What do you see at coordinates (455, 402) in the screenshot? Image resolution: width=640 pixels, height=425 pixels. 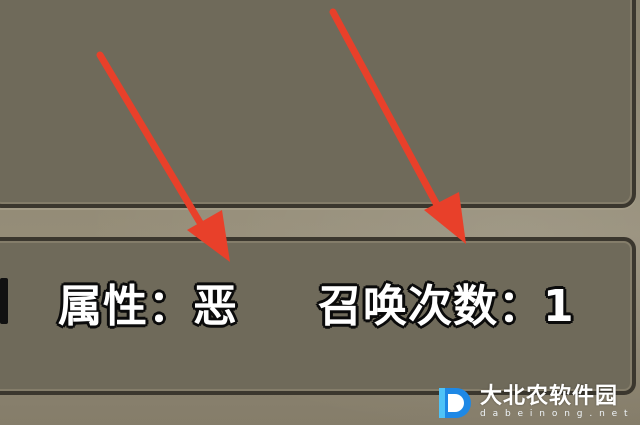 I see `watermark-logo-icon` at bounding box center [455, 402].